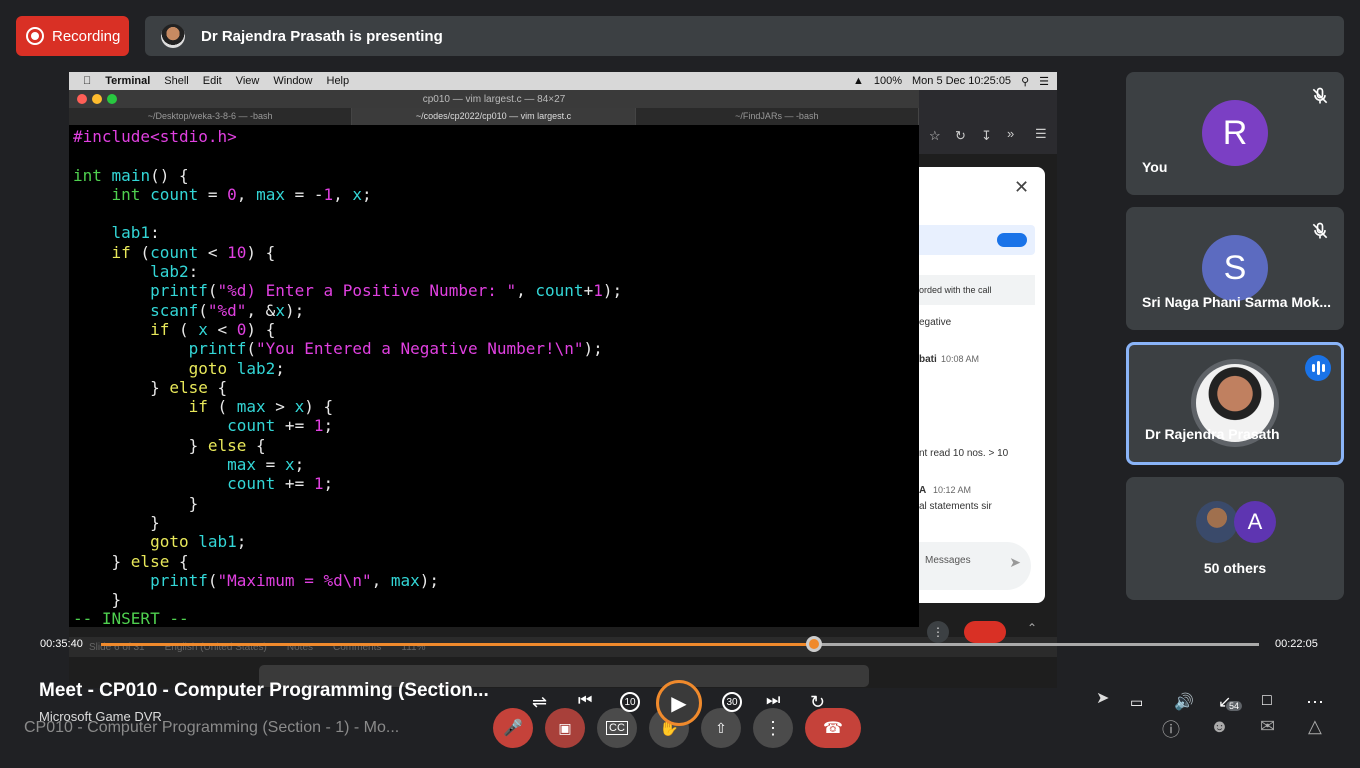 Image resolution: width=1360 pixels, height=768 pixels. Describe the element at coordinates (1212, 434) in the screenshot. I see `participant-name: Dr Rajendra Prasath` at that location.